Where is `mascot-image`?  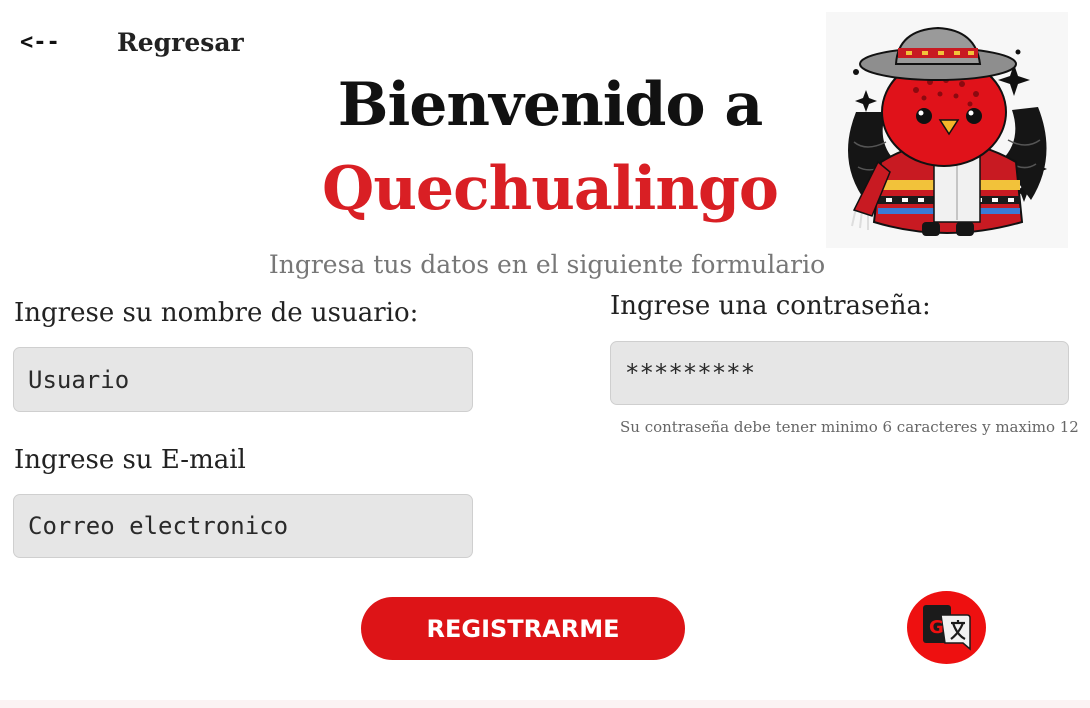 mascot-image is located at coordinates (947, 130).